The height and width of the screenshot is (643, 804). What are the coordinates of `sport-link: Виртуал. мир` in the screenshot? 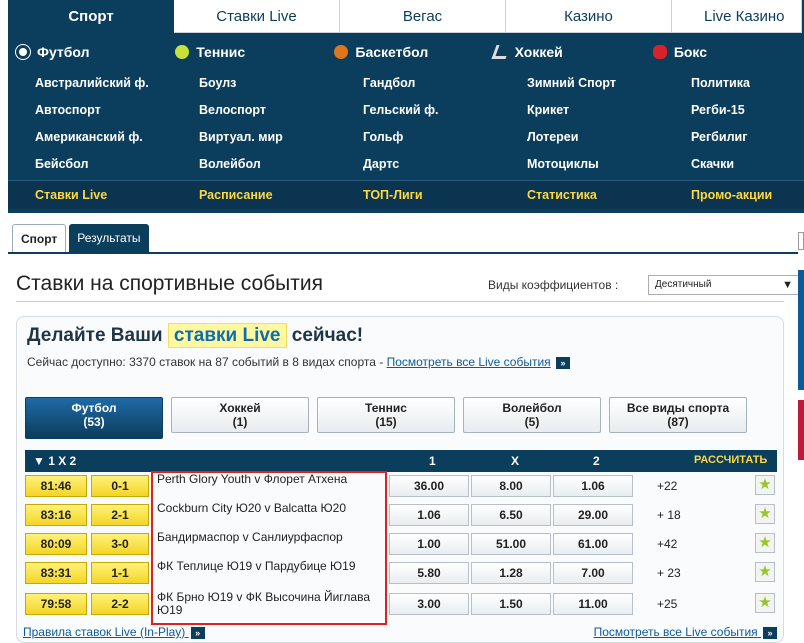 It's located at (281, 137).